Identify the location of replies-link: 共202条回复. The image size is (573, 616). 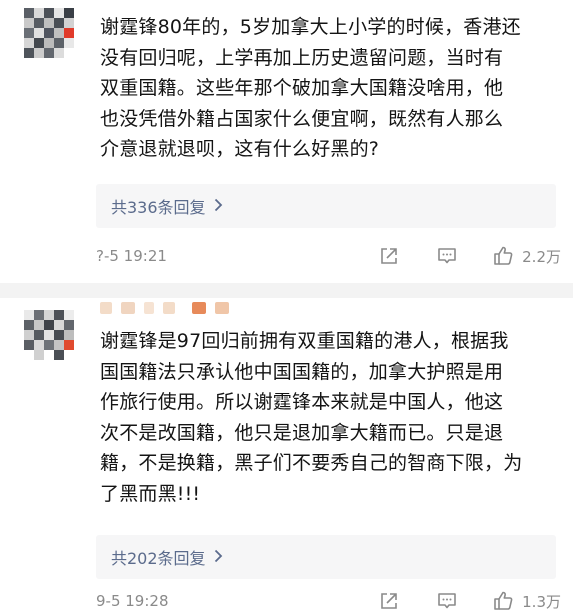
(326, 557).